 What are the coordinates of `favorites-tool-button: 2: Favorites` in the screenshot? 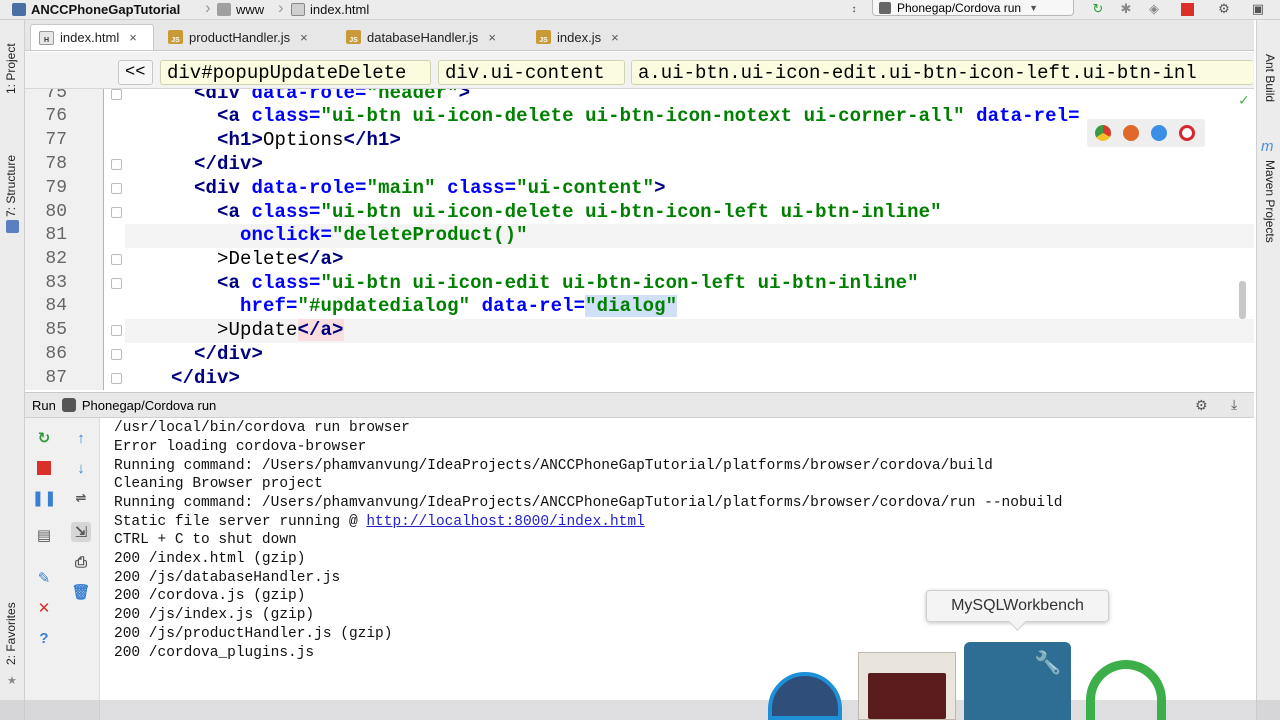 It's located at (11, 633).